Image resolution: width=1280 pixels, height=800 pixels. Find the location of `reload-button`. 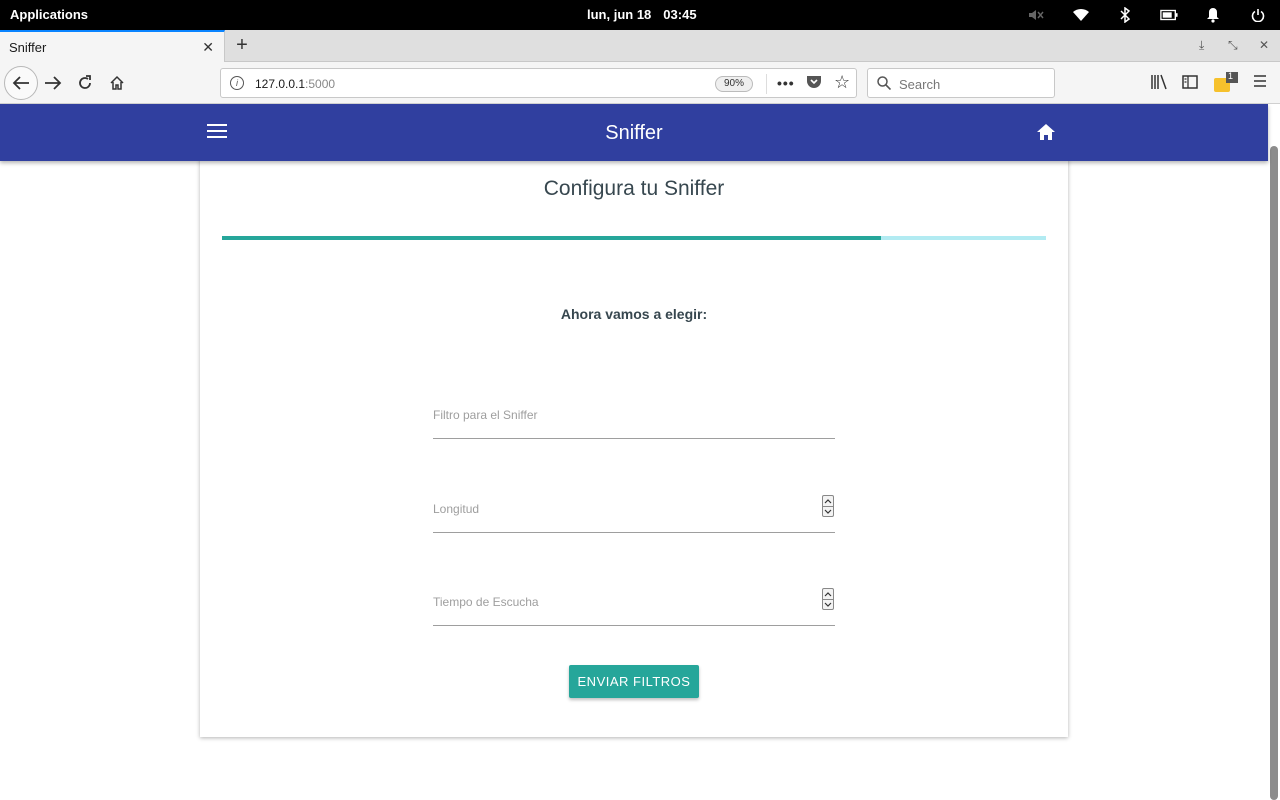

reload-button is located at coordinates (85, 83).